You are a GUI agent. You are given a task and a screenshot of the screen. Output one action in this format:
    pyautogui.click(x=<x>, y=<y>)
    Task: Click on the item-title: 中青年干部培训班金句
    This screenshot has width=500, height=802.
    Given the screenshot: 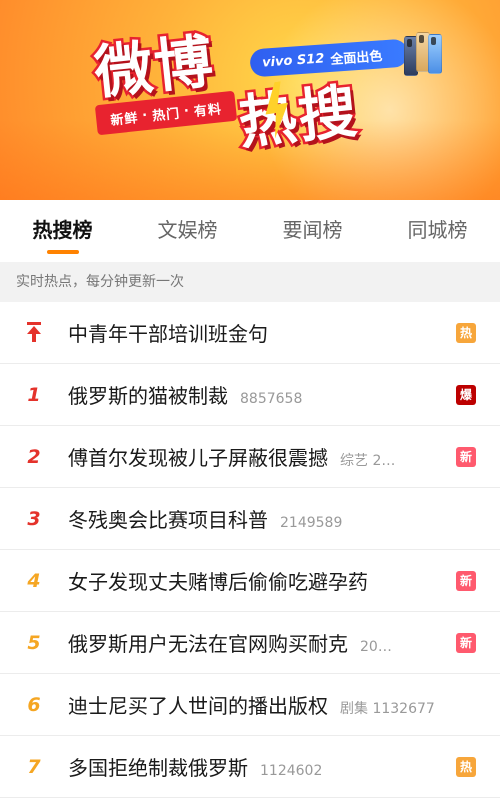 What is the action you would take?
    pyautogui.click(x=174, y=332)
    